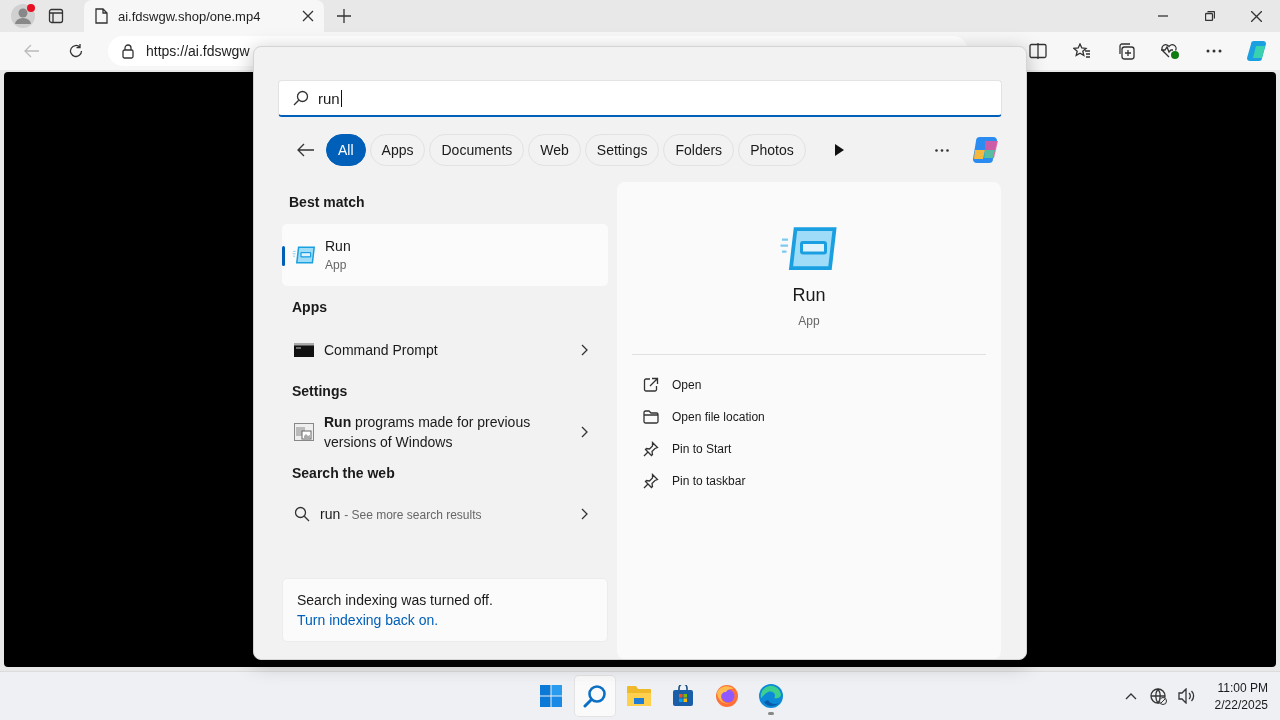 The image size is (1280, 720). Describe the element at coordinates (395, 600) in the screenshot. I see `notice-text: Search indexing was turned off.` at that location.